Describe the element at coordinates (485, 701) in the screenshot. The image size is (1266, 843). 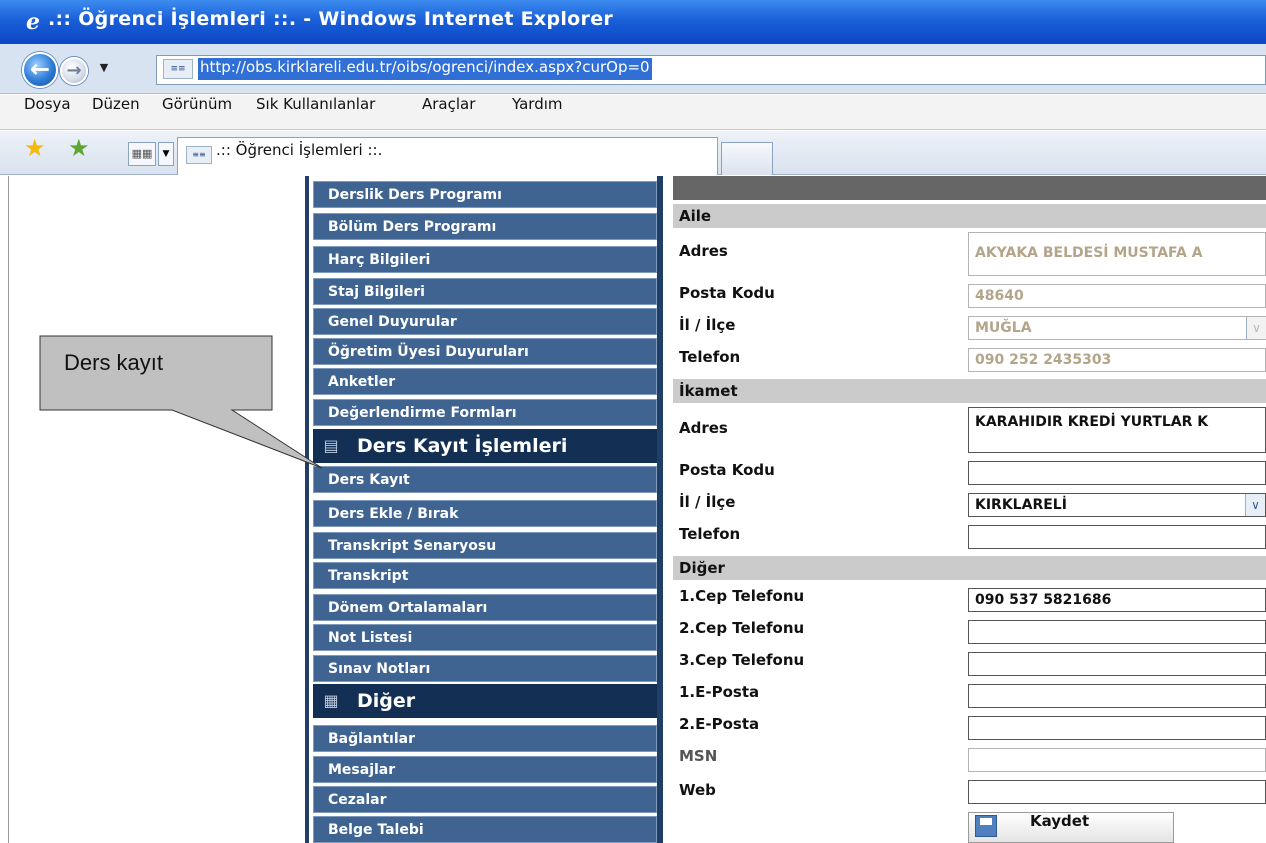
I see `sidebar-section-diger: Diğer` at that location.